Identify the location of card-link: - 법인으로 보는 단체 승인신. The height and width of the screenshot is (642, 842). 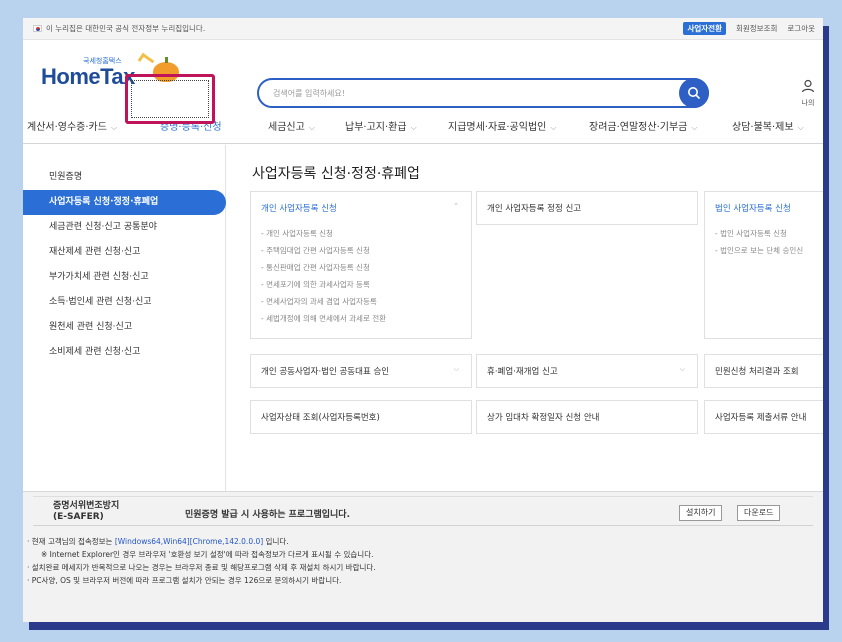
(769, 253).